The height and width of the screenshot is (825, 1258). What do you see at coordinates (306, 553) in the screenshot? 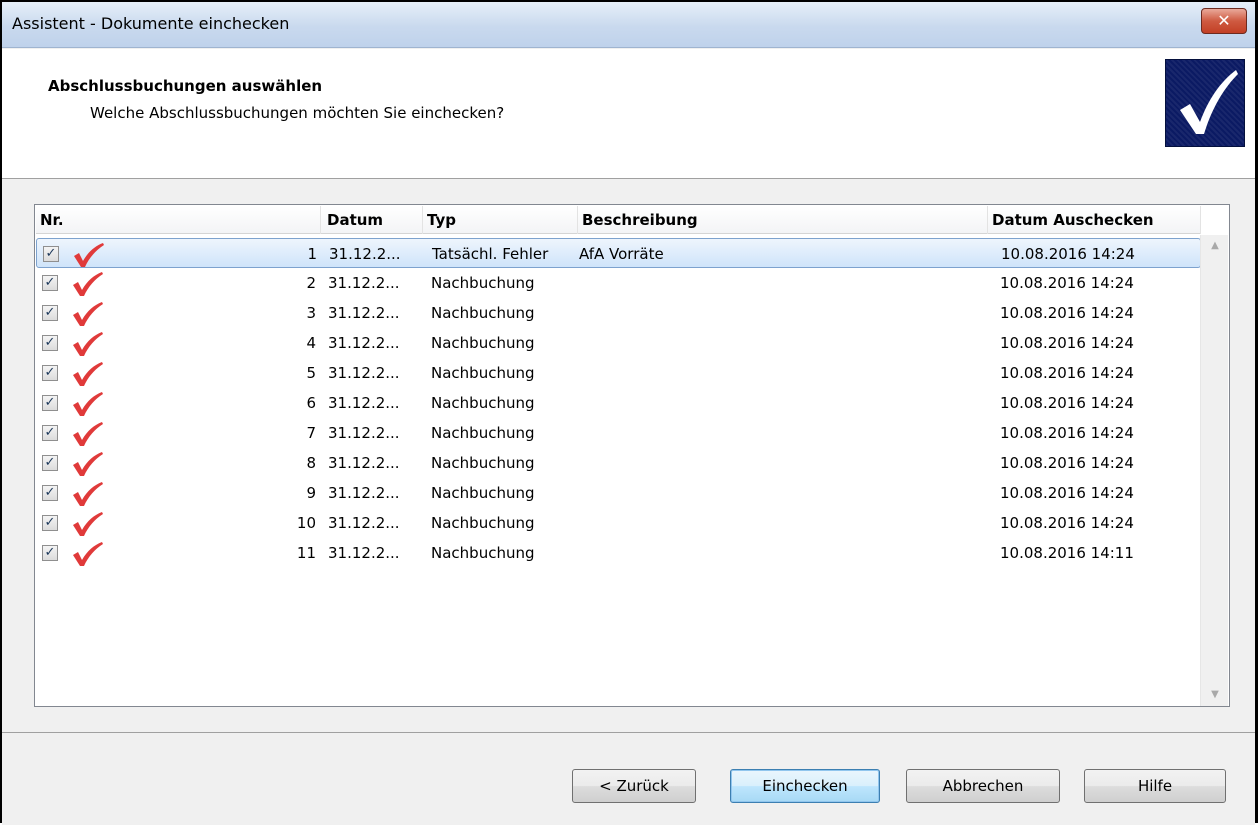
I see `cell-nr: 11` at bounding box center [306, 553].